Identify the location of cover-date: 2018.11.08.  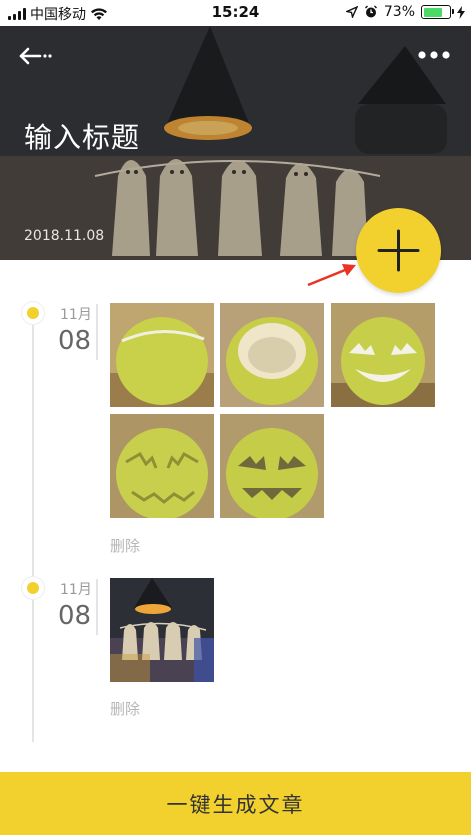
(64, 236).